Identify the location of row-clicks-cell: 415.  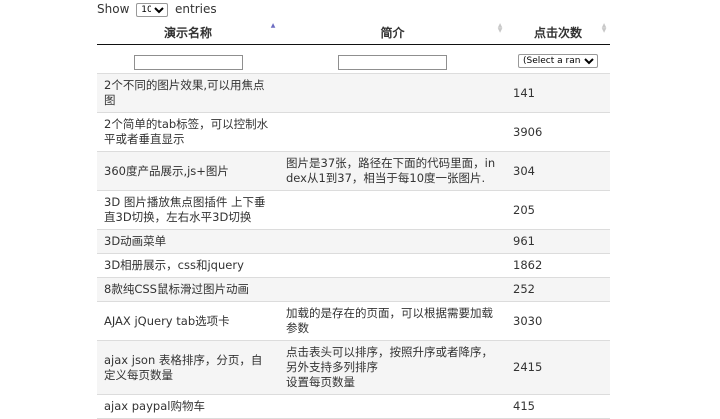
(558, 406).